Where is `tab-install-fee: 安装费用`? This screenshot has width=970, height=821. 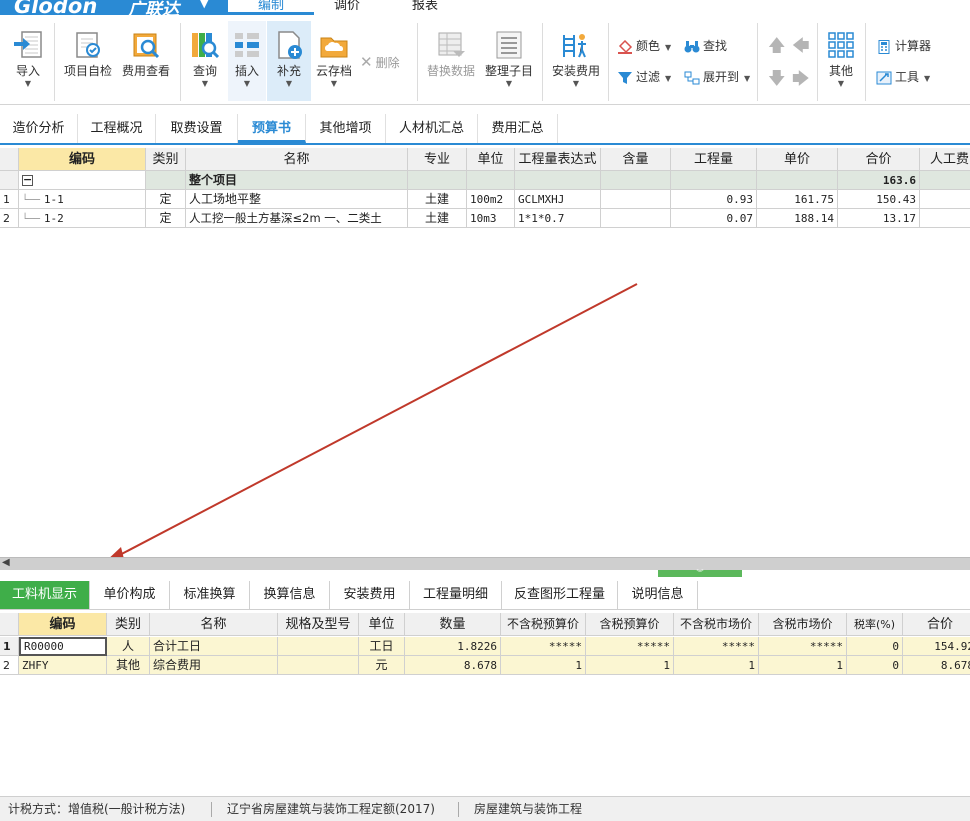 tab-install-fee: 安装费用 is located at coordinates (370, 595).